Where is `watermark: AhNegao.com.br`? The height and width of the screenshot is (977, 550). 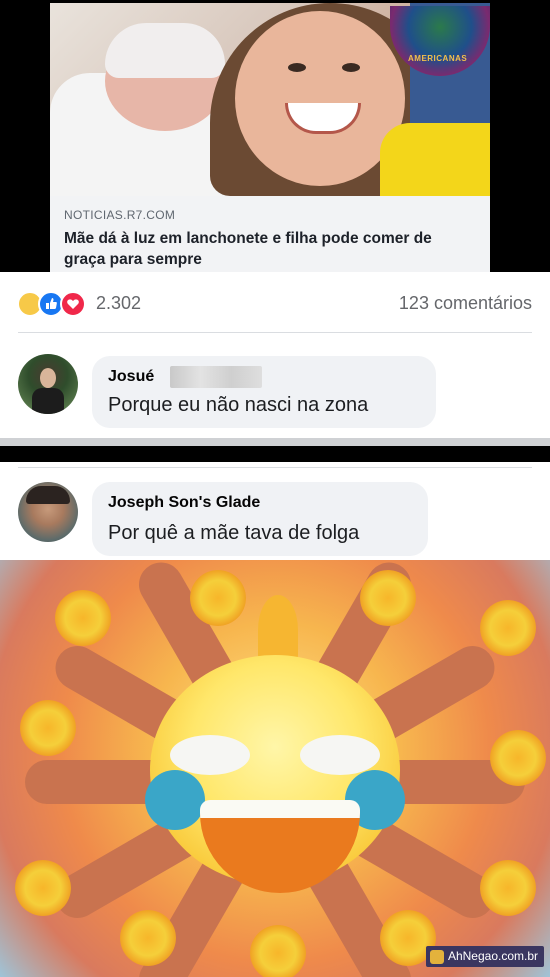 watermark: AhNegao.com.br is located at coordinates (484, 956).